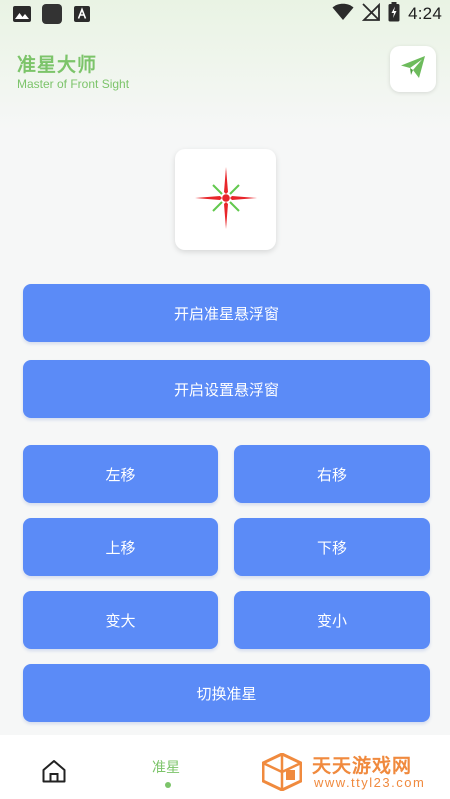  Describe the element at coordinates (226, 313) in the screenshot. I see `open-crosshair-window-button: 开启准星悬浮窗` at that location.